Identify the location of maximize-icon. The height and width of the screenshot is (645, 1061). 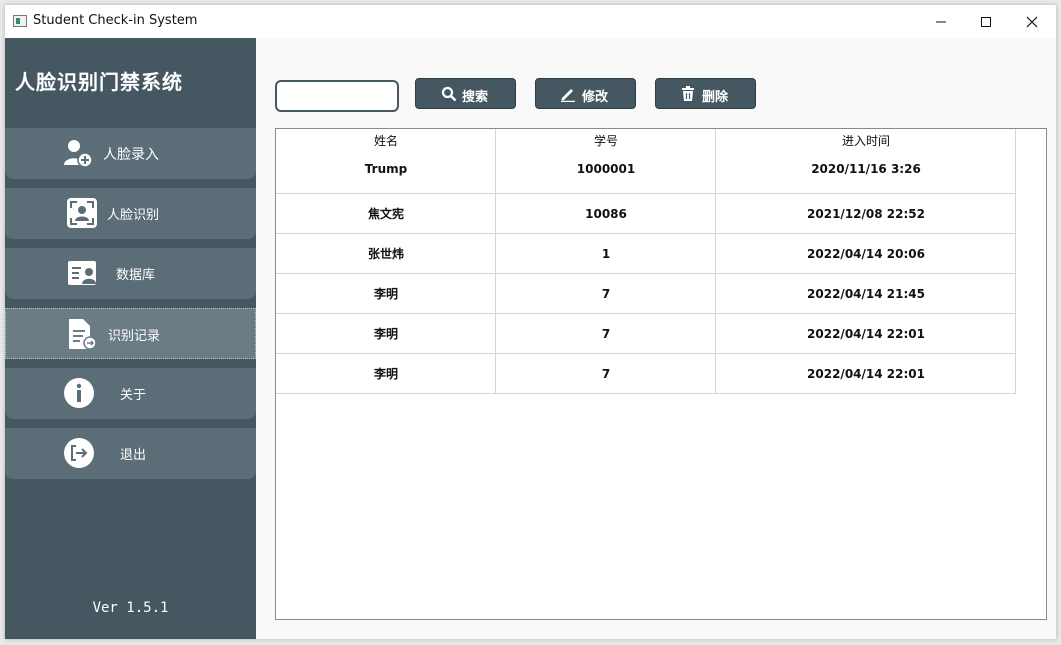
(986, 22).